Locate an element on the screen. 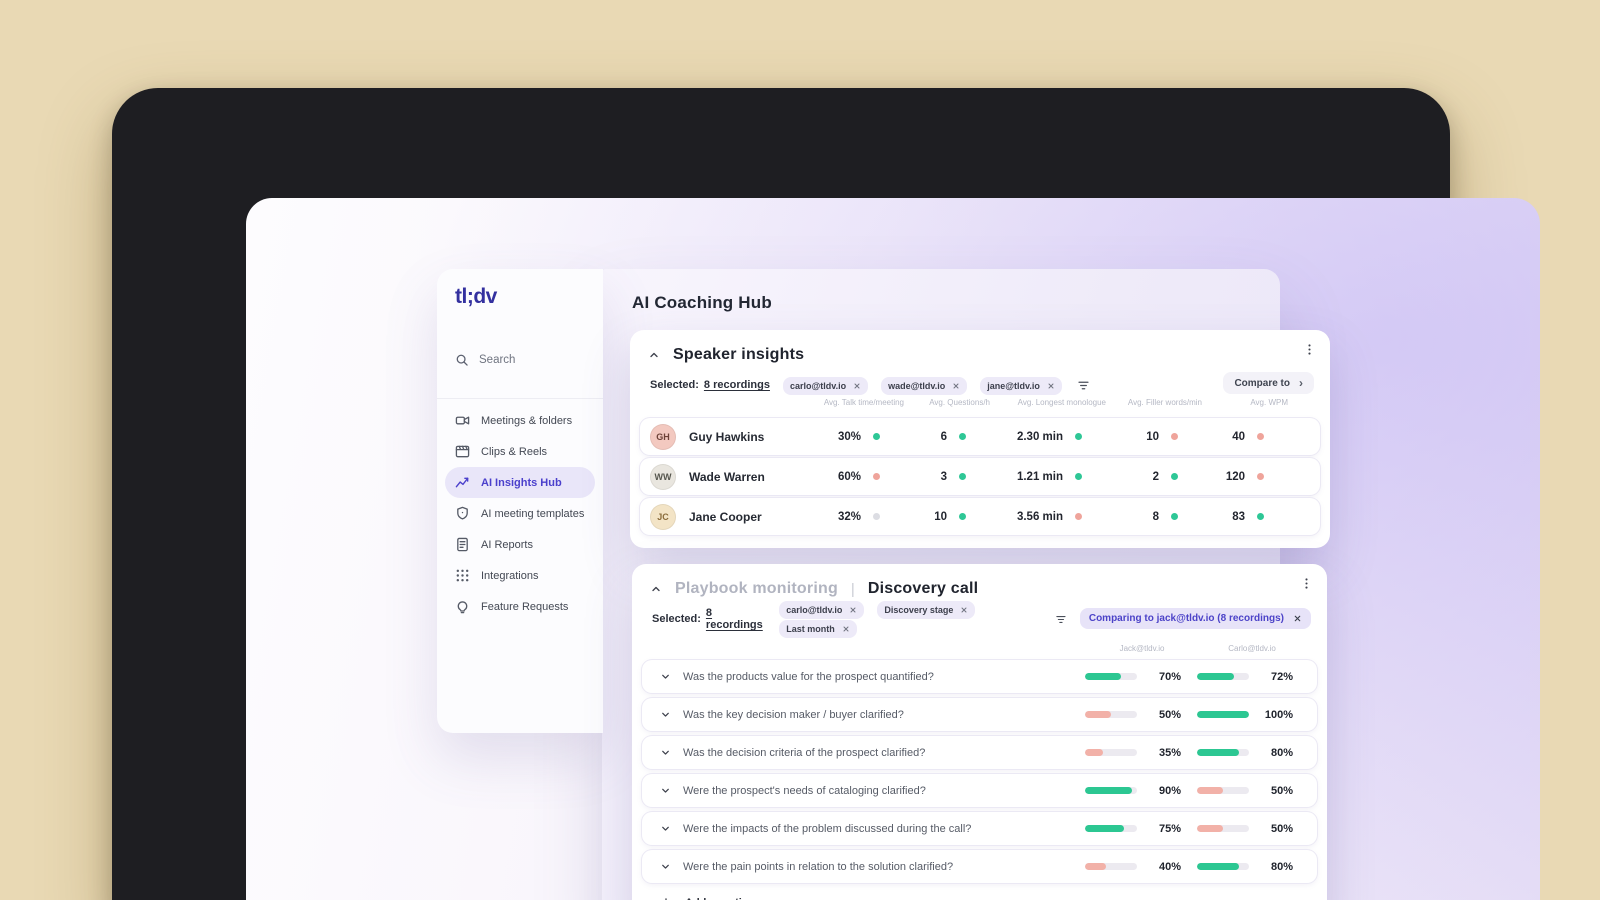 The height and width of the screenshot is (900, 1600). metric-cell: 2 is located at coordinates (1130, 477).